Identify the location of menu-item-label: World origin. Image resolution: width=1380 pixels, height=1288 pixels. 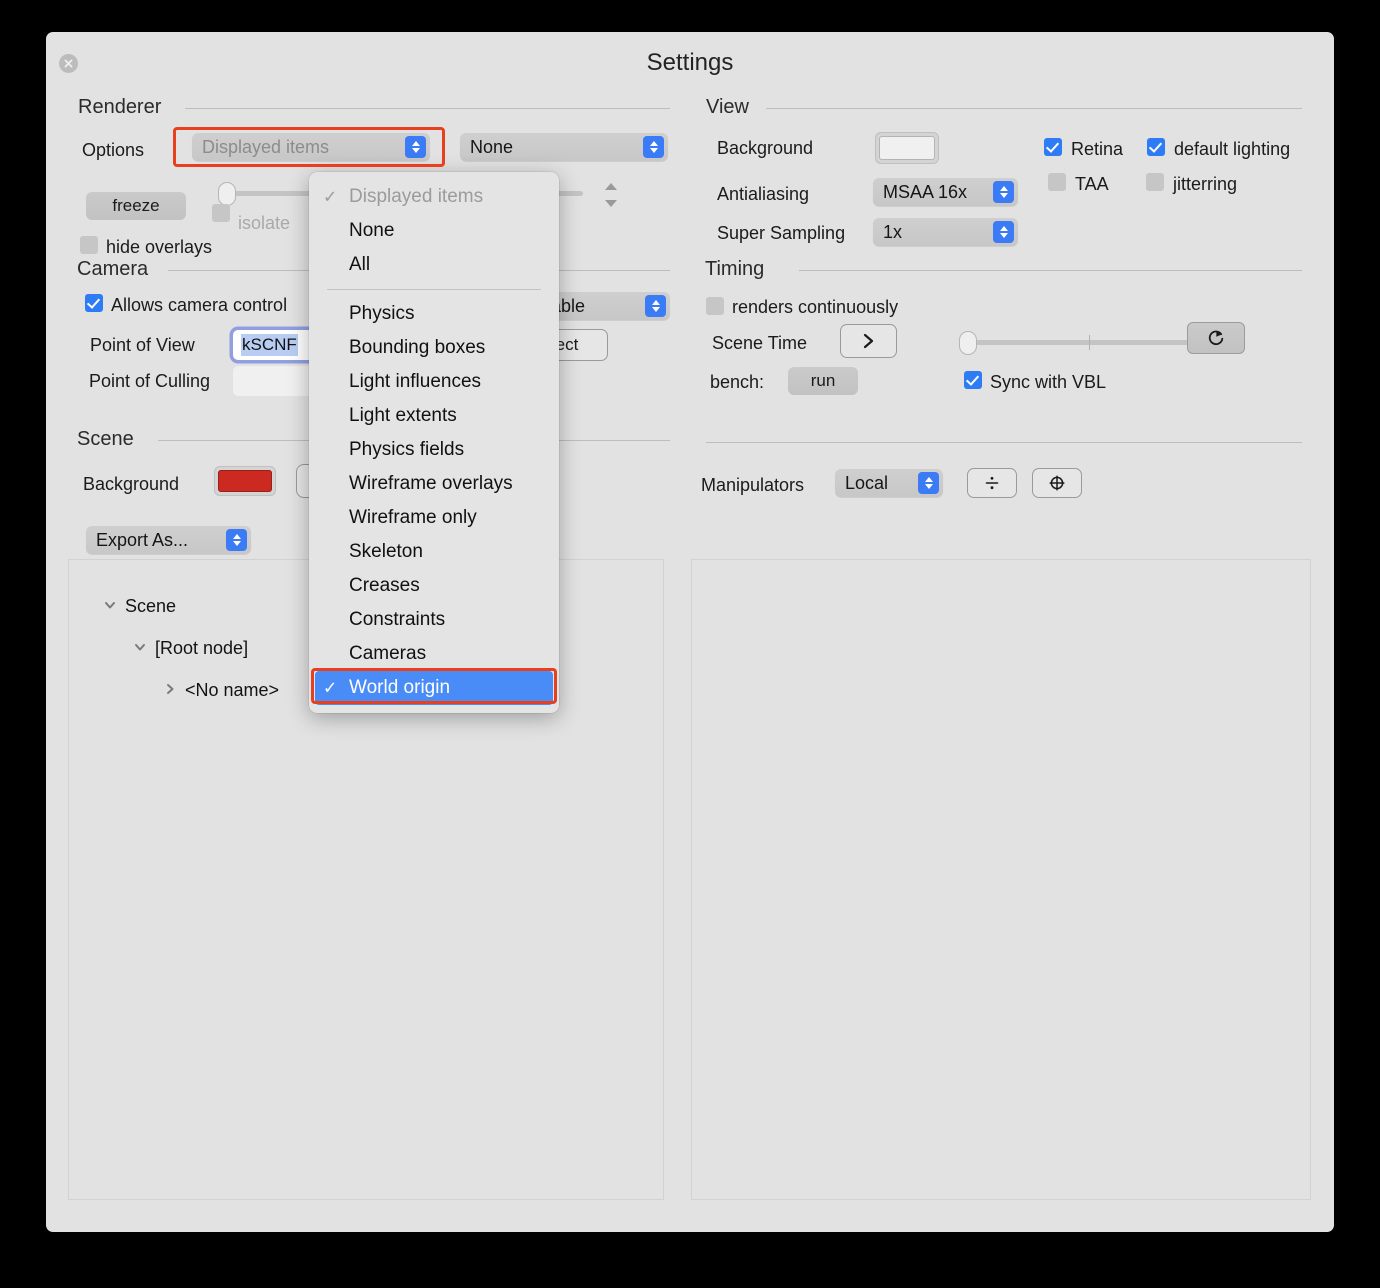
(400, 687).